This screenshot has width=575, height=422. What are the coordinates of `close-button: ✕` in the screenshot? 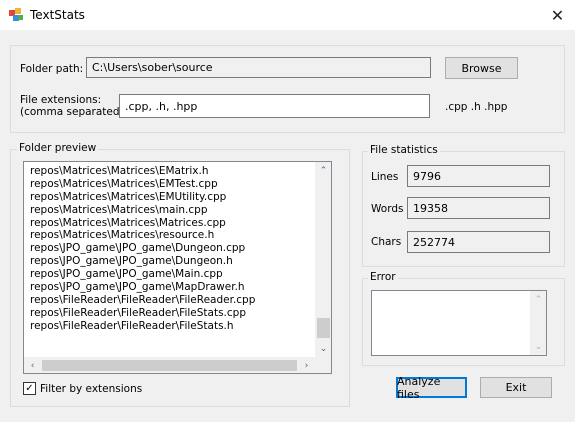 It's located at (557, 15).